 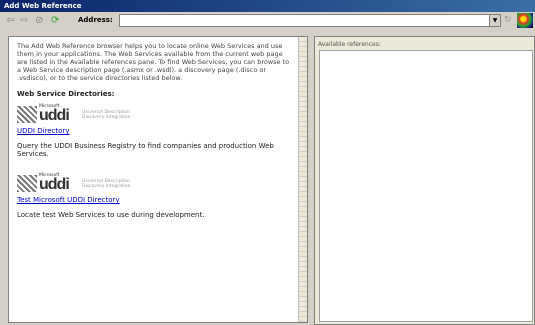 I want to click on address-input, so click(x=310, y=20).